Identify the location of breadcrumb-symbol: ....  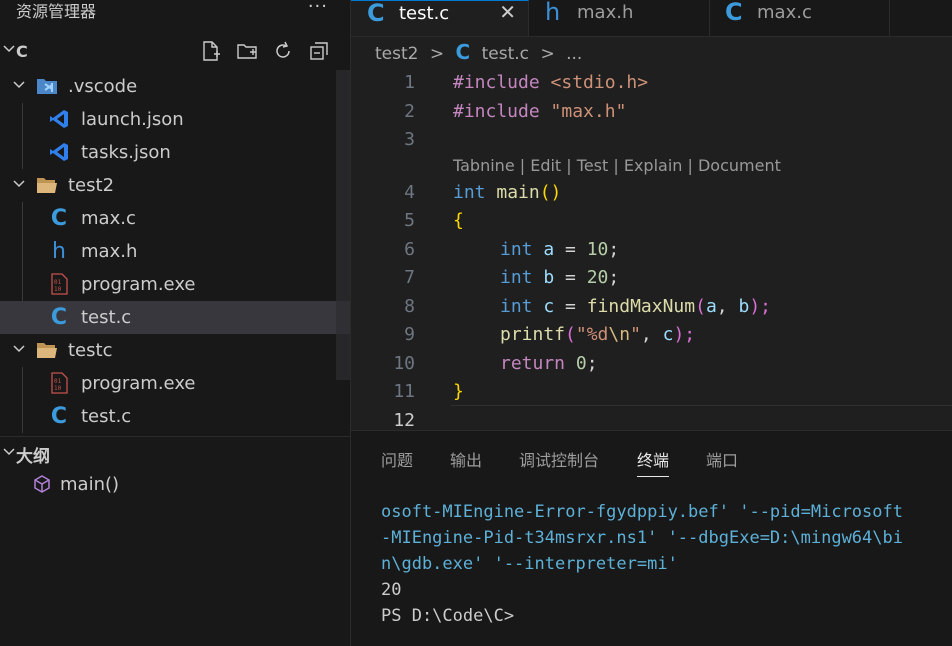
(574, 54).